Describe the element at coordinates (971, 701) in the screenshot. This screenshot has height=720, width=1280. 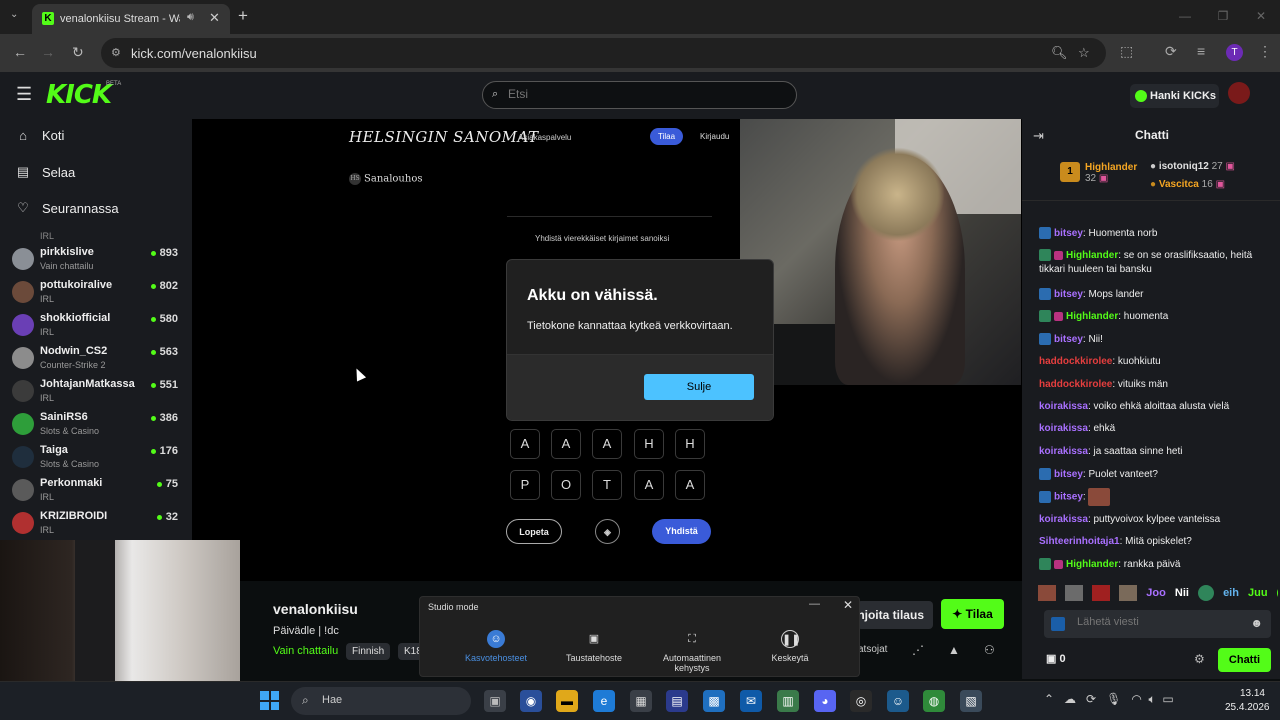
I see `app-icon: ▧` at that location.